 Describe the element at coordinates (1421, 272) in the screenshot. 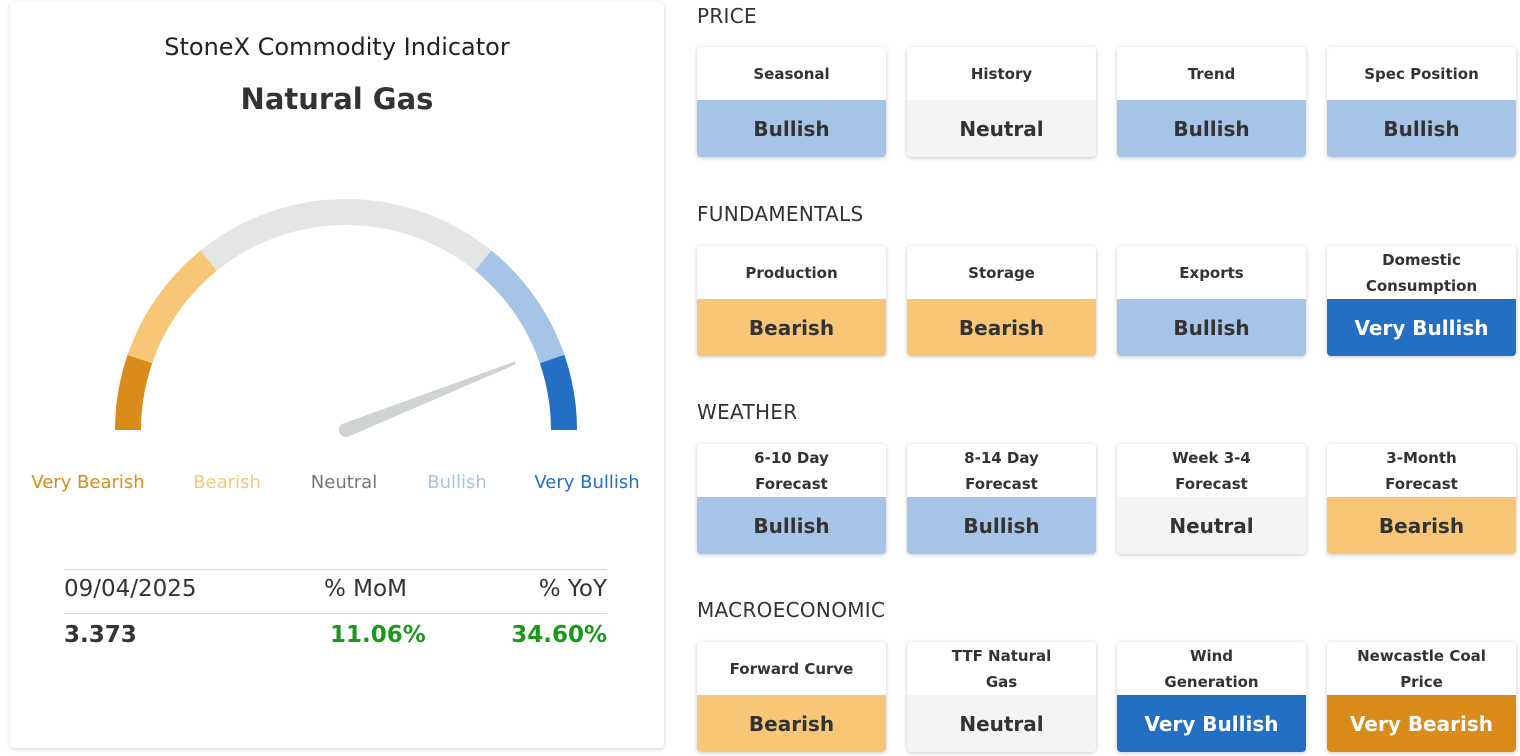

I see `tile-label: Domestic Consumption` at that location.